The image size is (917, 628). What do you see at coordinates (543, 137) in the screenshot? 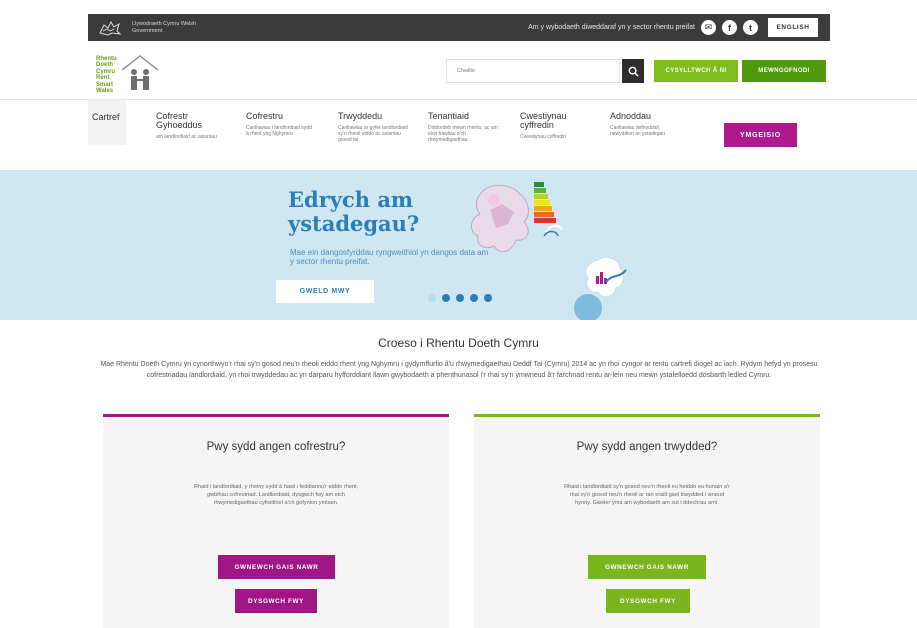
I see `nav-item-description: Cwestiynau cyffredin` at bounding box center [543, 137].